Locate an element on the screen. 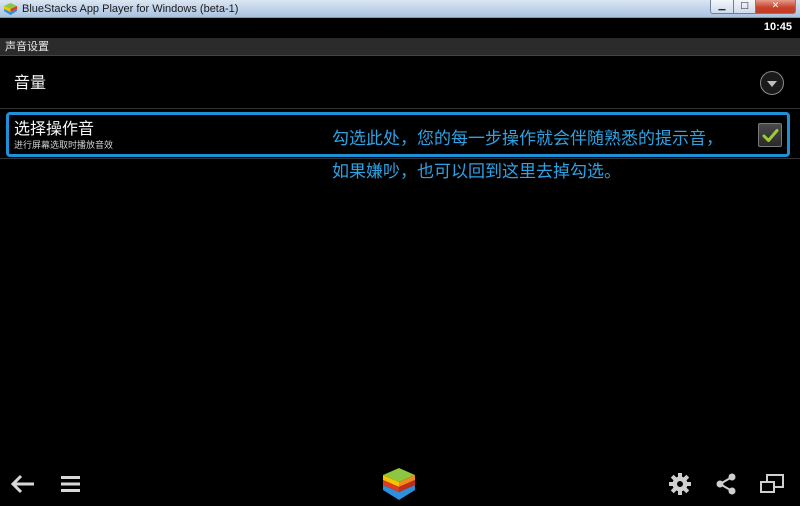  gear-icon is located at coordinates (680, 484).